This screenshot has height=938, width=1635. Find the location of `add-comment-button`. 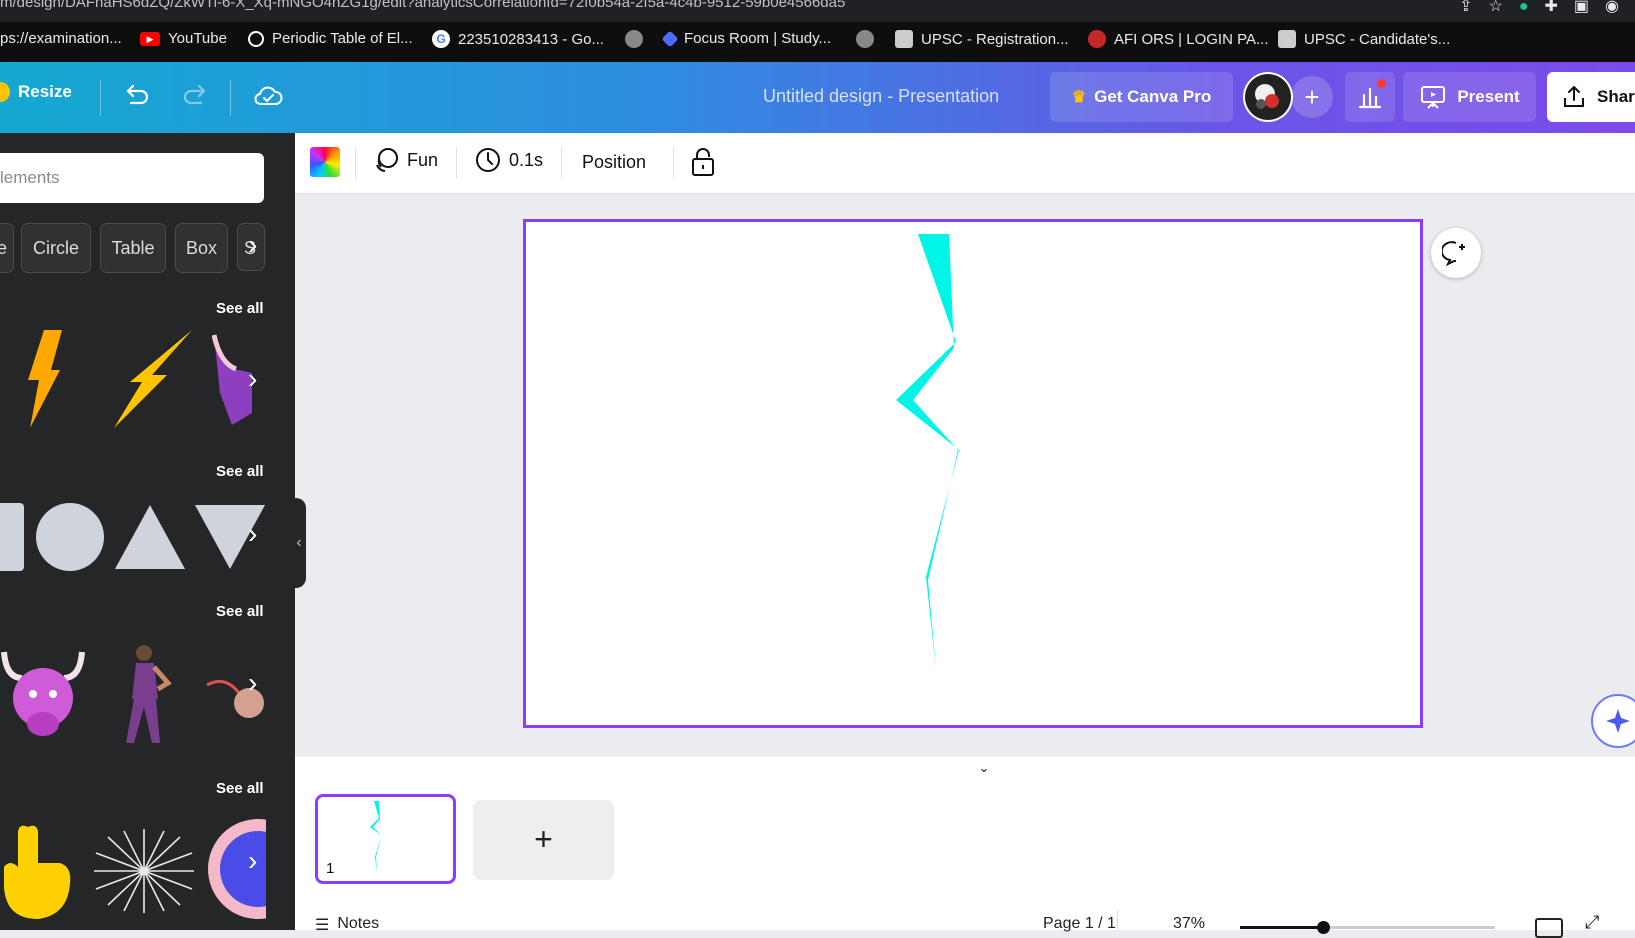

add-comment-button is located at coordinates (1456, 253).